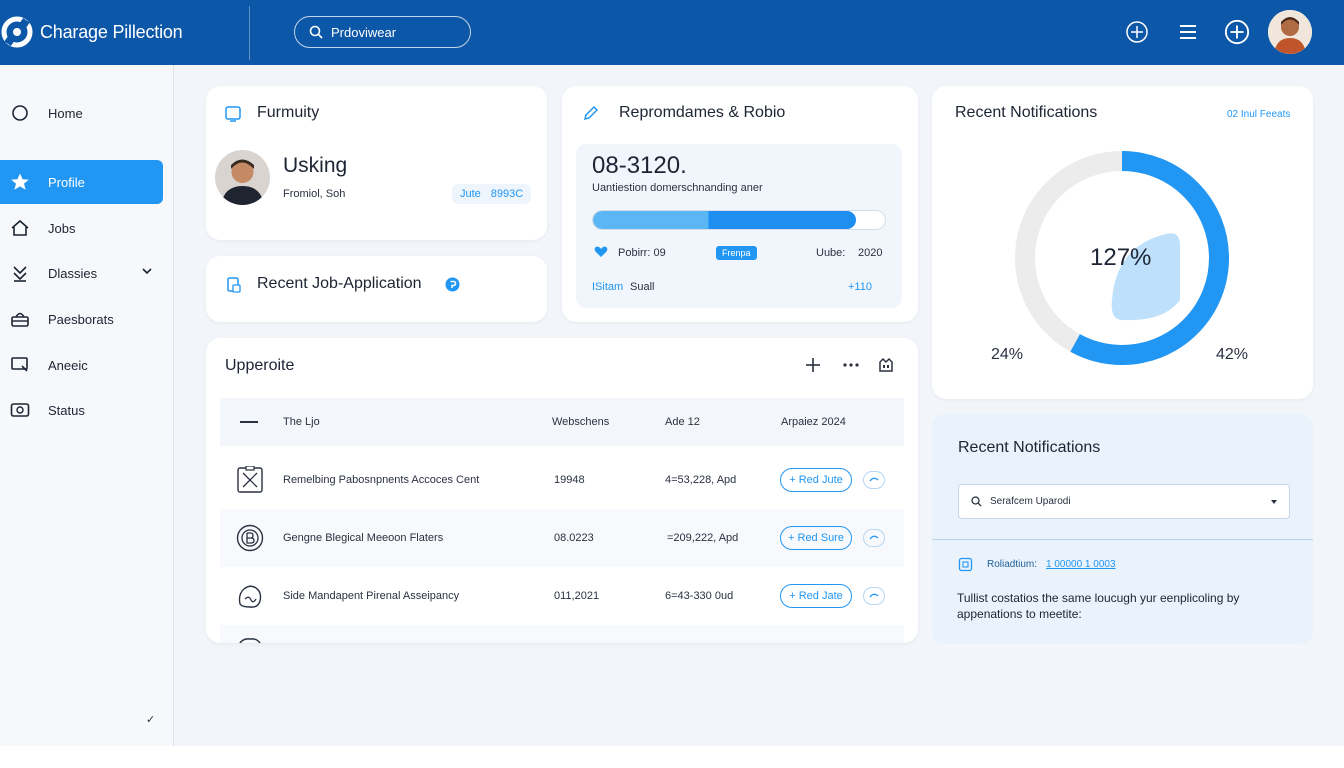 This screenshot has height=768, width=1344. I want to click on building-icon, so click(886, 364).